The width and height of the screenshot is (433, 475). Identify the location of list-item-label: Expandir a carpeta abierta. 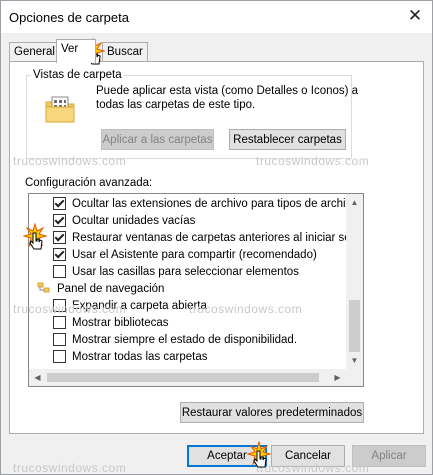
(139, 305).